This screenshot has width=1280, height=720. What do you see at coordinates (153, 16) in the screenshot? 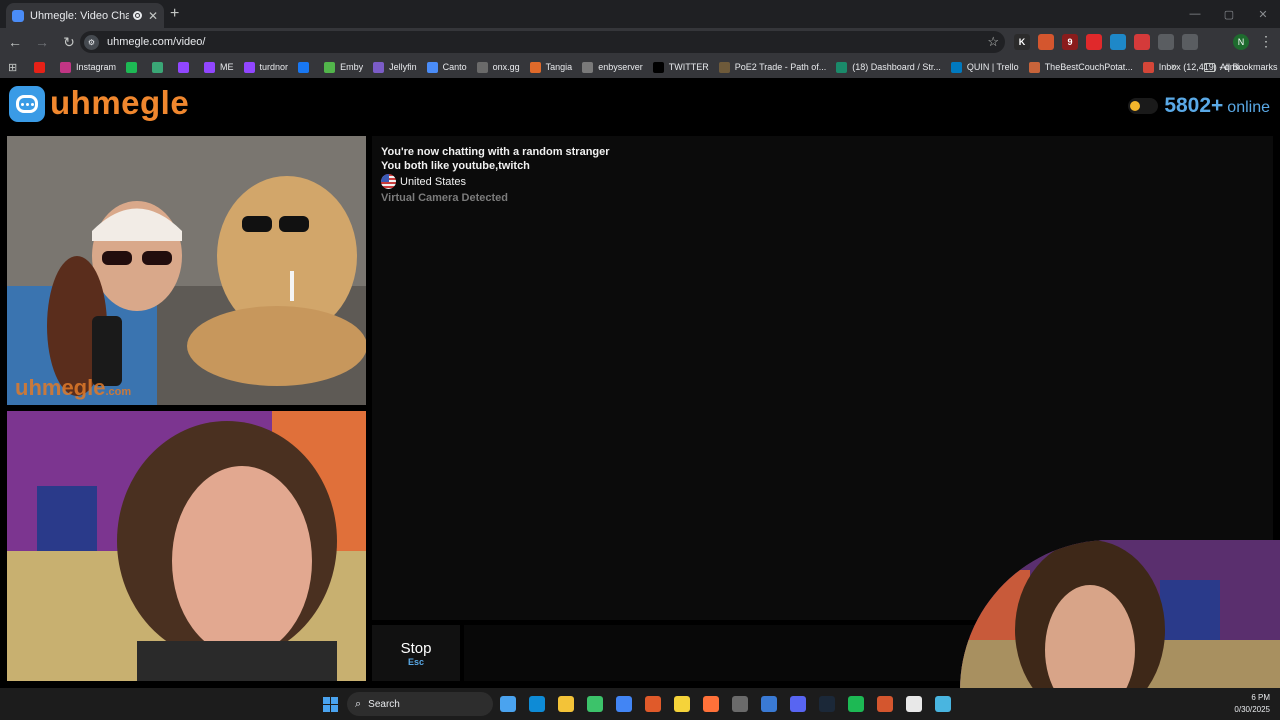
I see `close-tab-icon: ✕` at bounding box center [153, 16].